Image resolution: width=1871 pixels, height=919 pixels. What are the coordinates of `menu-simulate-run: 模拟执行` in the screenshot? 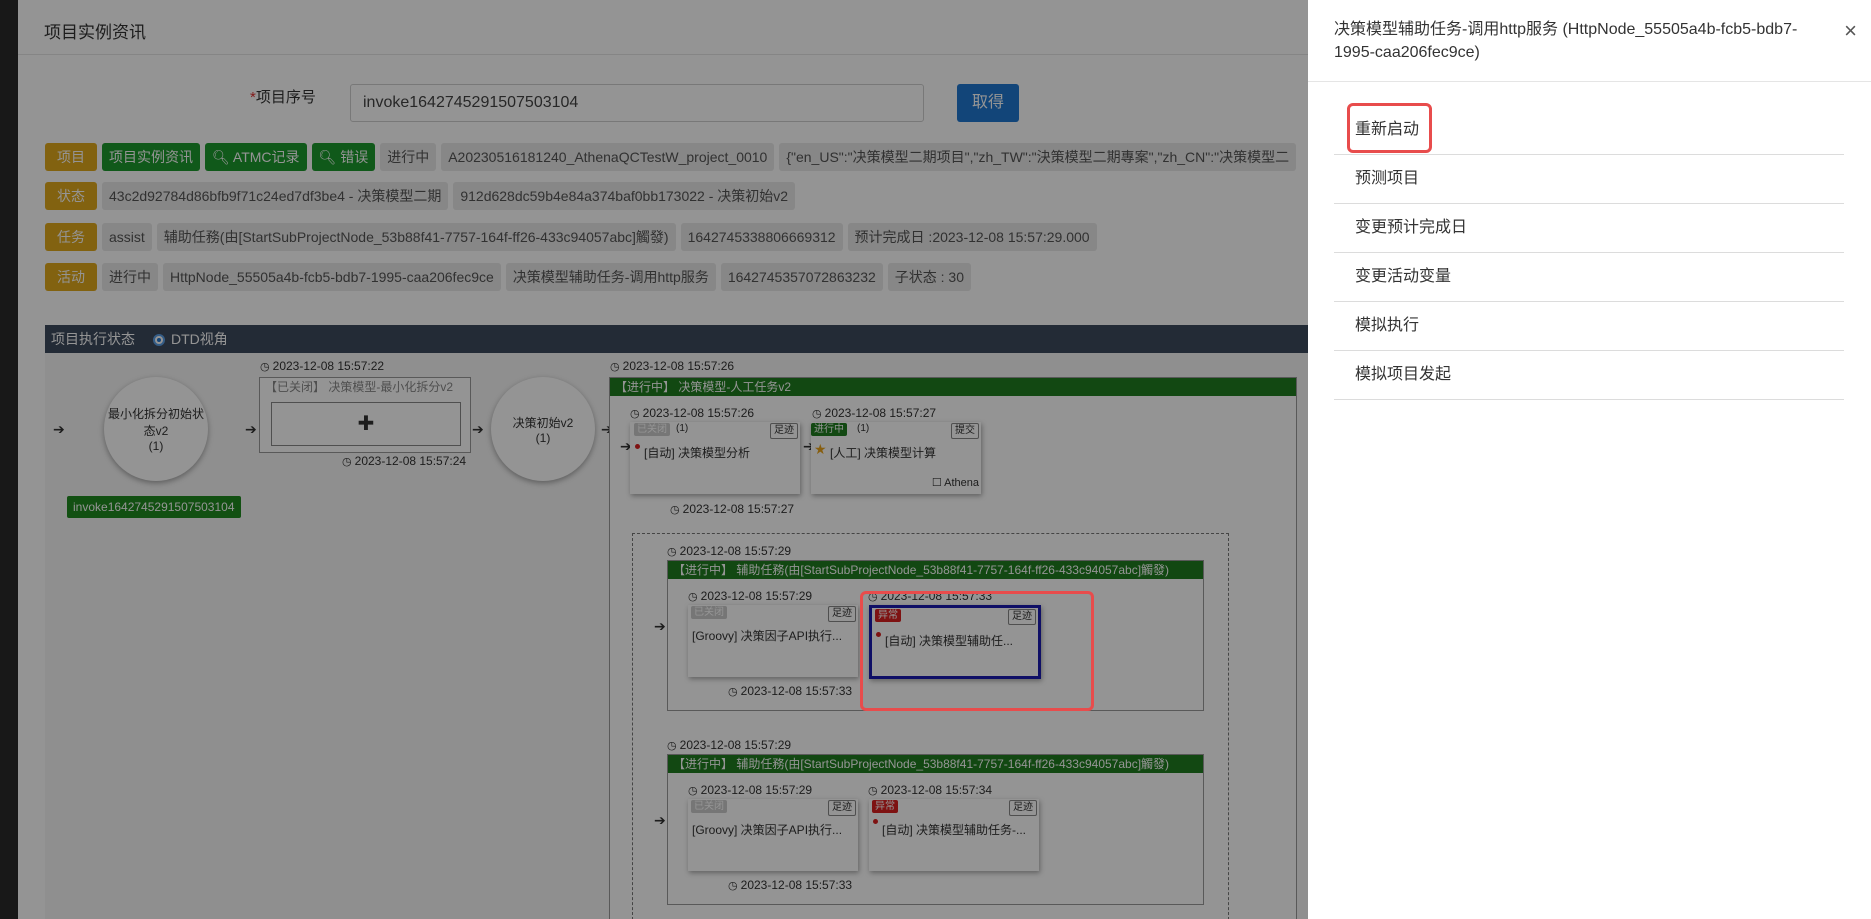 It's located at (1589, 326).